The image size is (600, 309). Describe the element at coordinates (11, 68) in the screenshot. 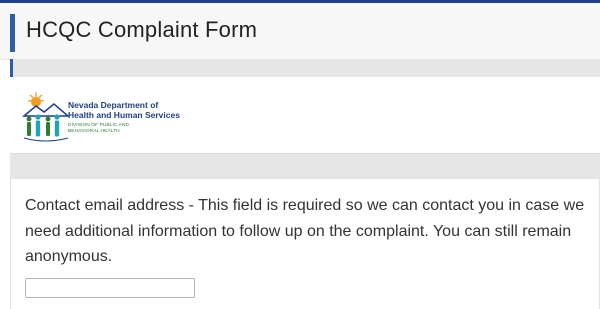

I see `section-accent-bar` at that location.